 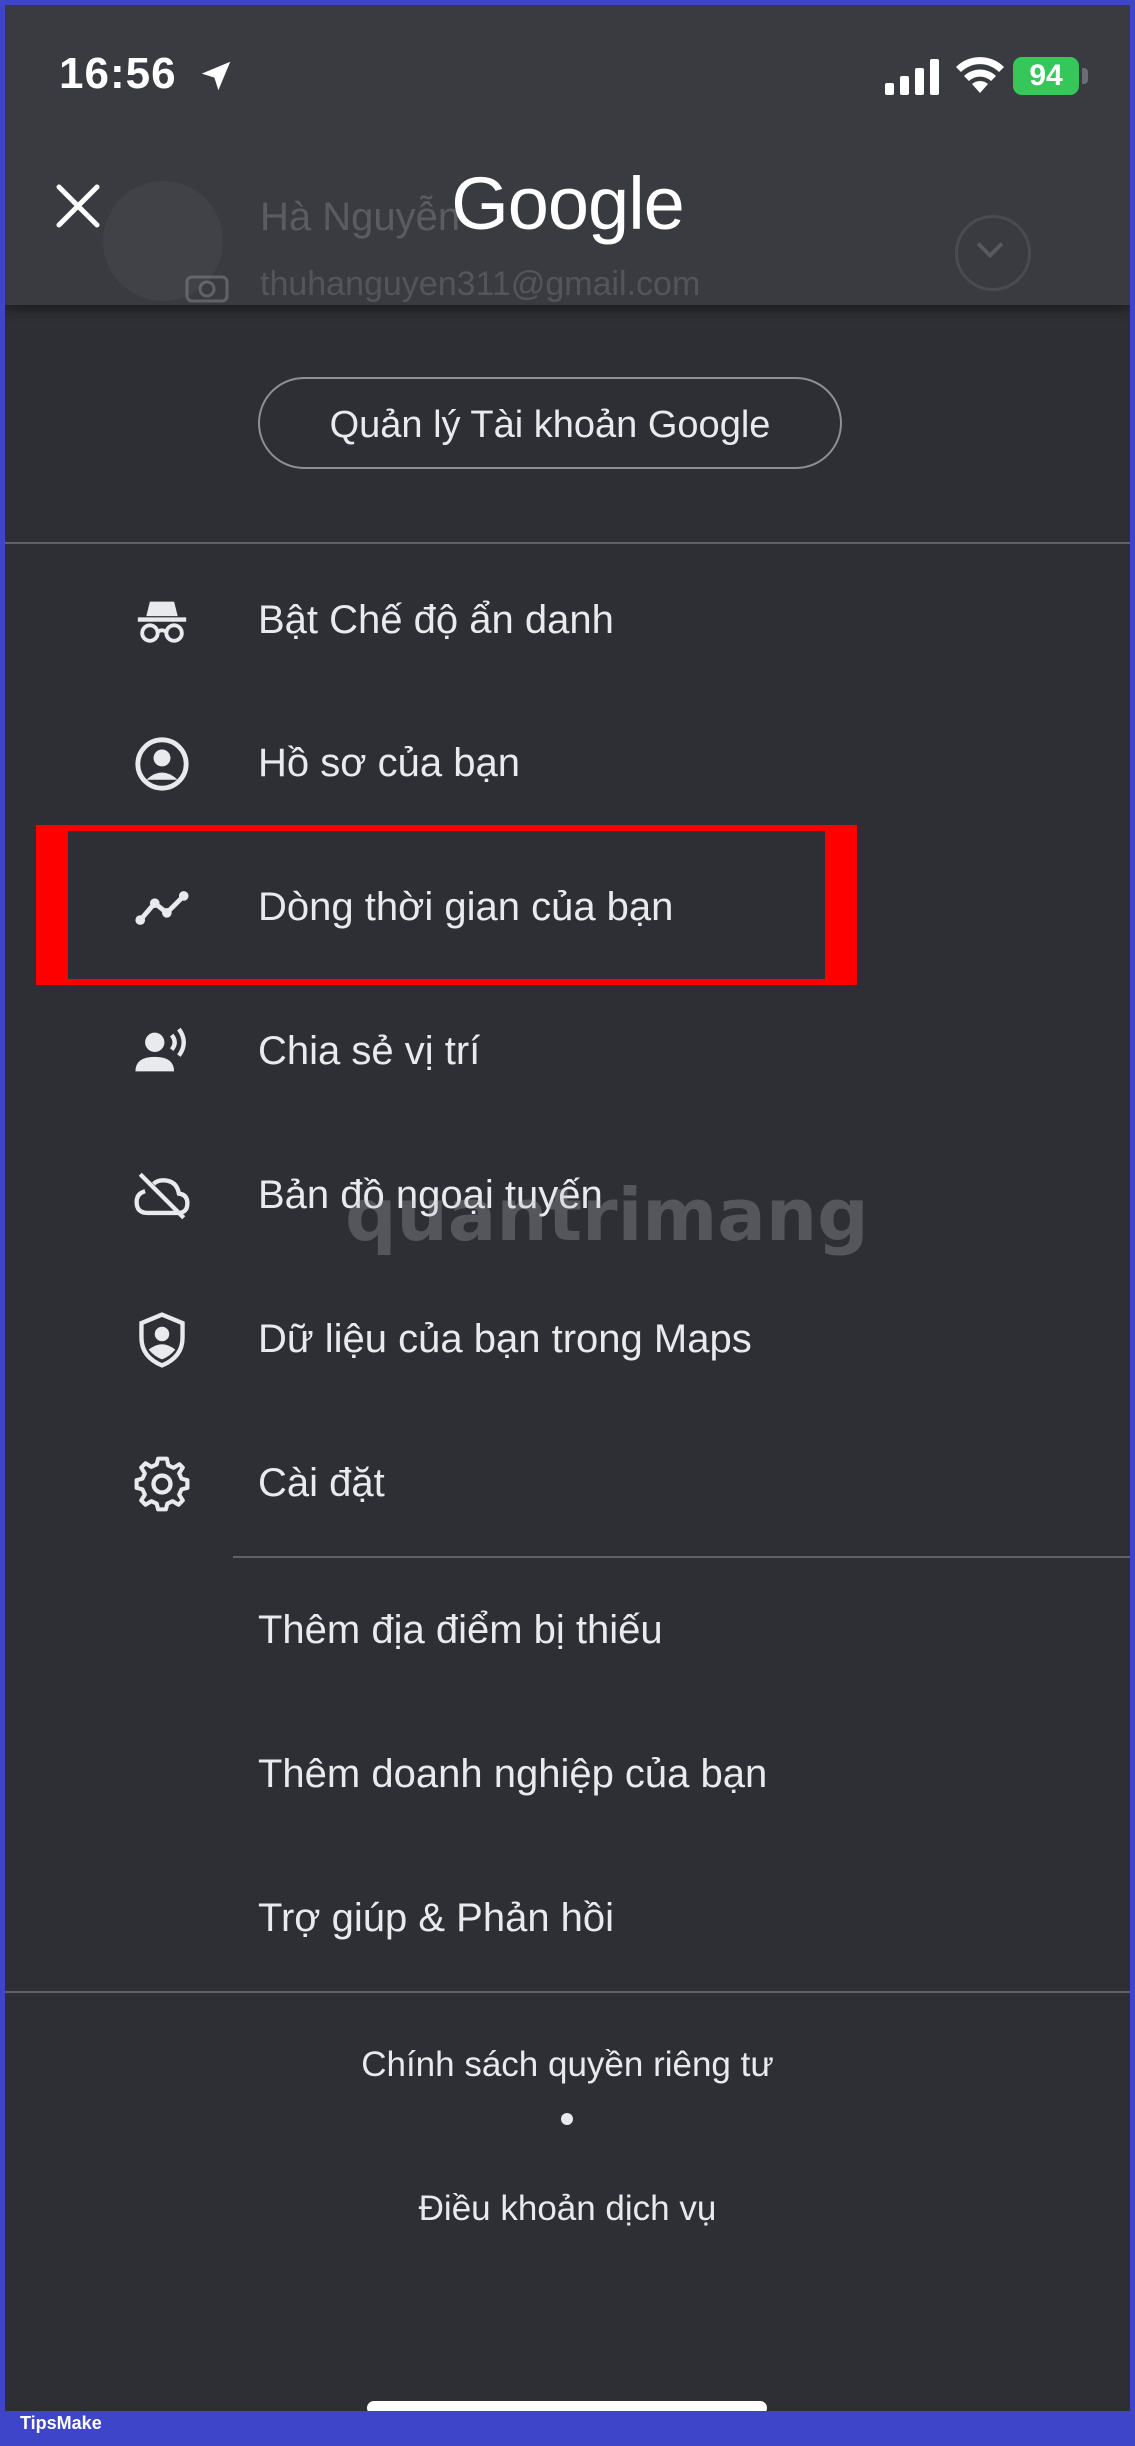 What do you see at coordinates (162, 1340) in the screenshot?
I see `shield-account-icon` at bounding box center [162, 1340].